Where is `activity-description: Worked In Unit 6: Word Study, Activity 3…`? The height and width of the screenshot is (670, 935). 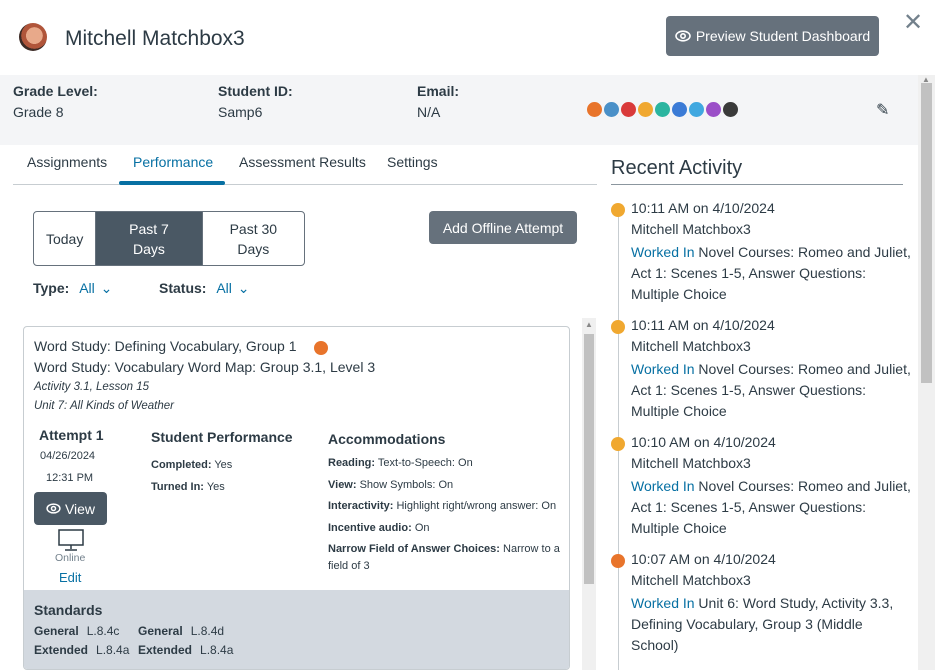
activity-description: Worked In Unit 6: Word Study, Activity 3… is located at coordinates (762, 624).